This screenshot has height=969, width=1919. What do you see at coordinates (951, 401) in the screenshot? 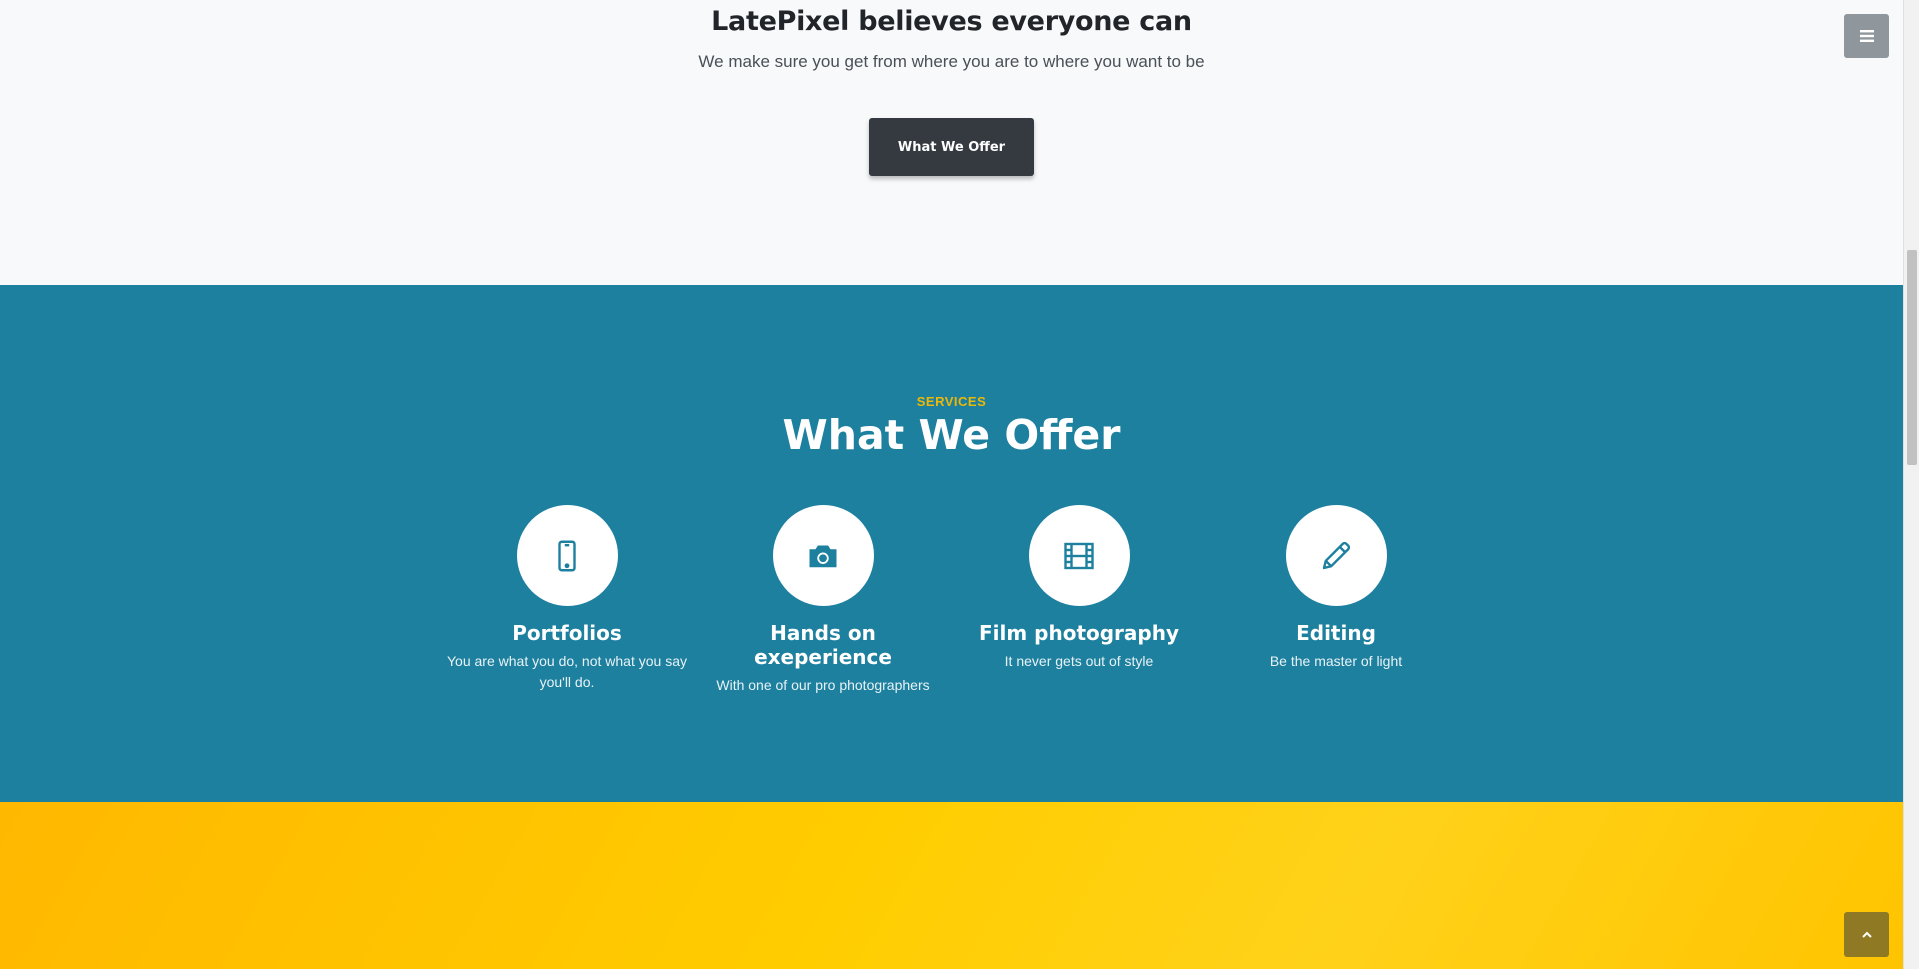
I see `services-eyebrow: SERVICES` at bounding box center [951, 401].